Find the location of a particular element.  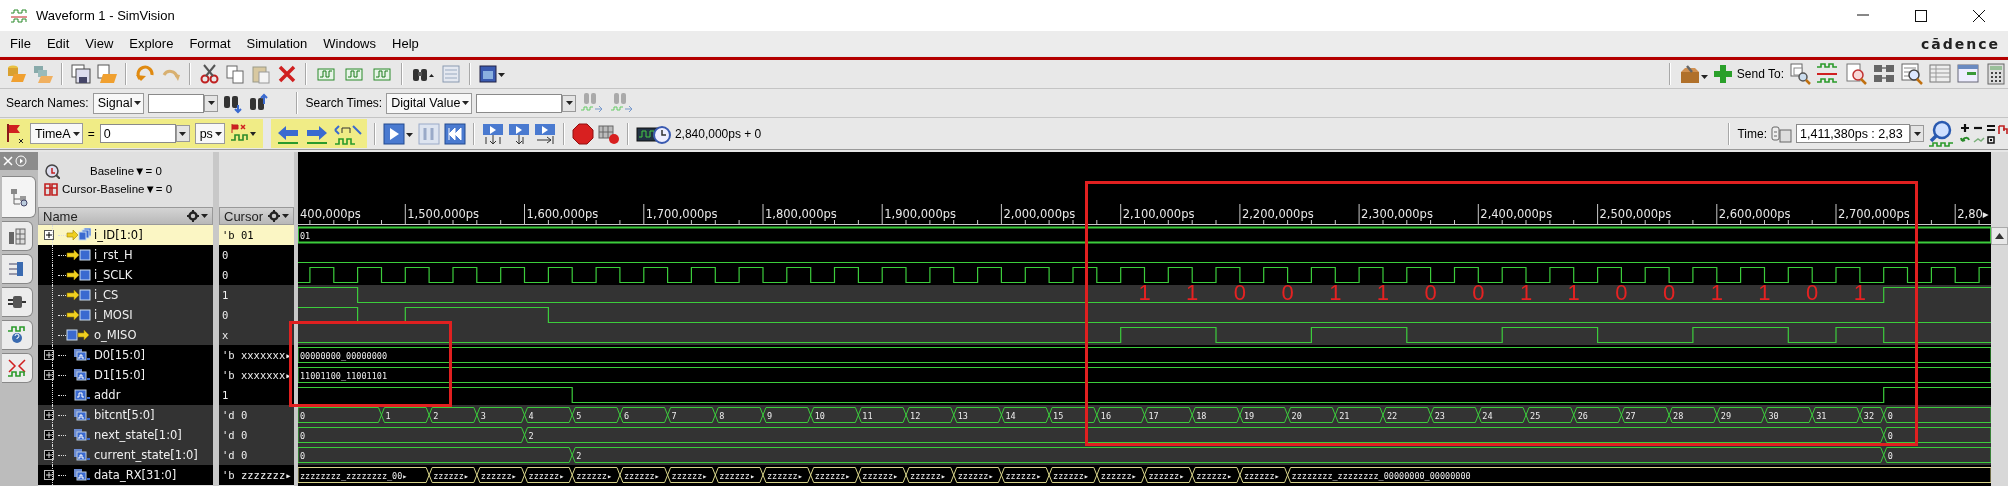

menu-item: Simulation is located at coordinates (277, 43).